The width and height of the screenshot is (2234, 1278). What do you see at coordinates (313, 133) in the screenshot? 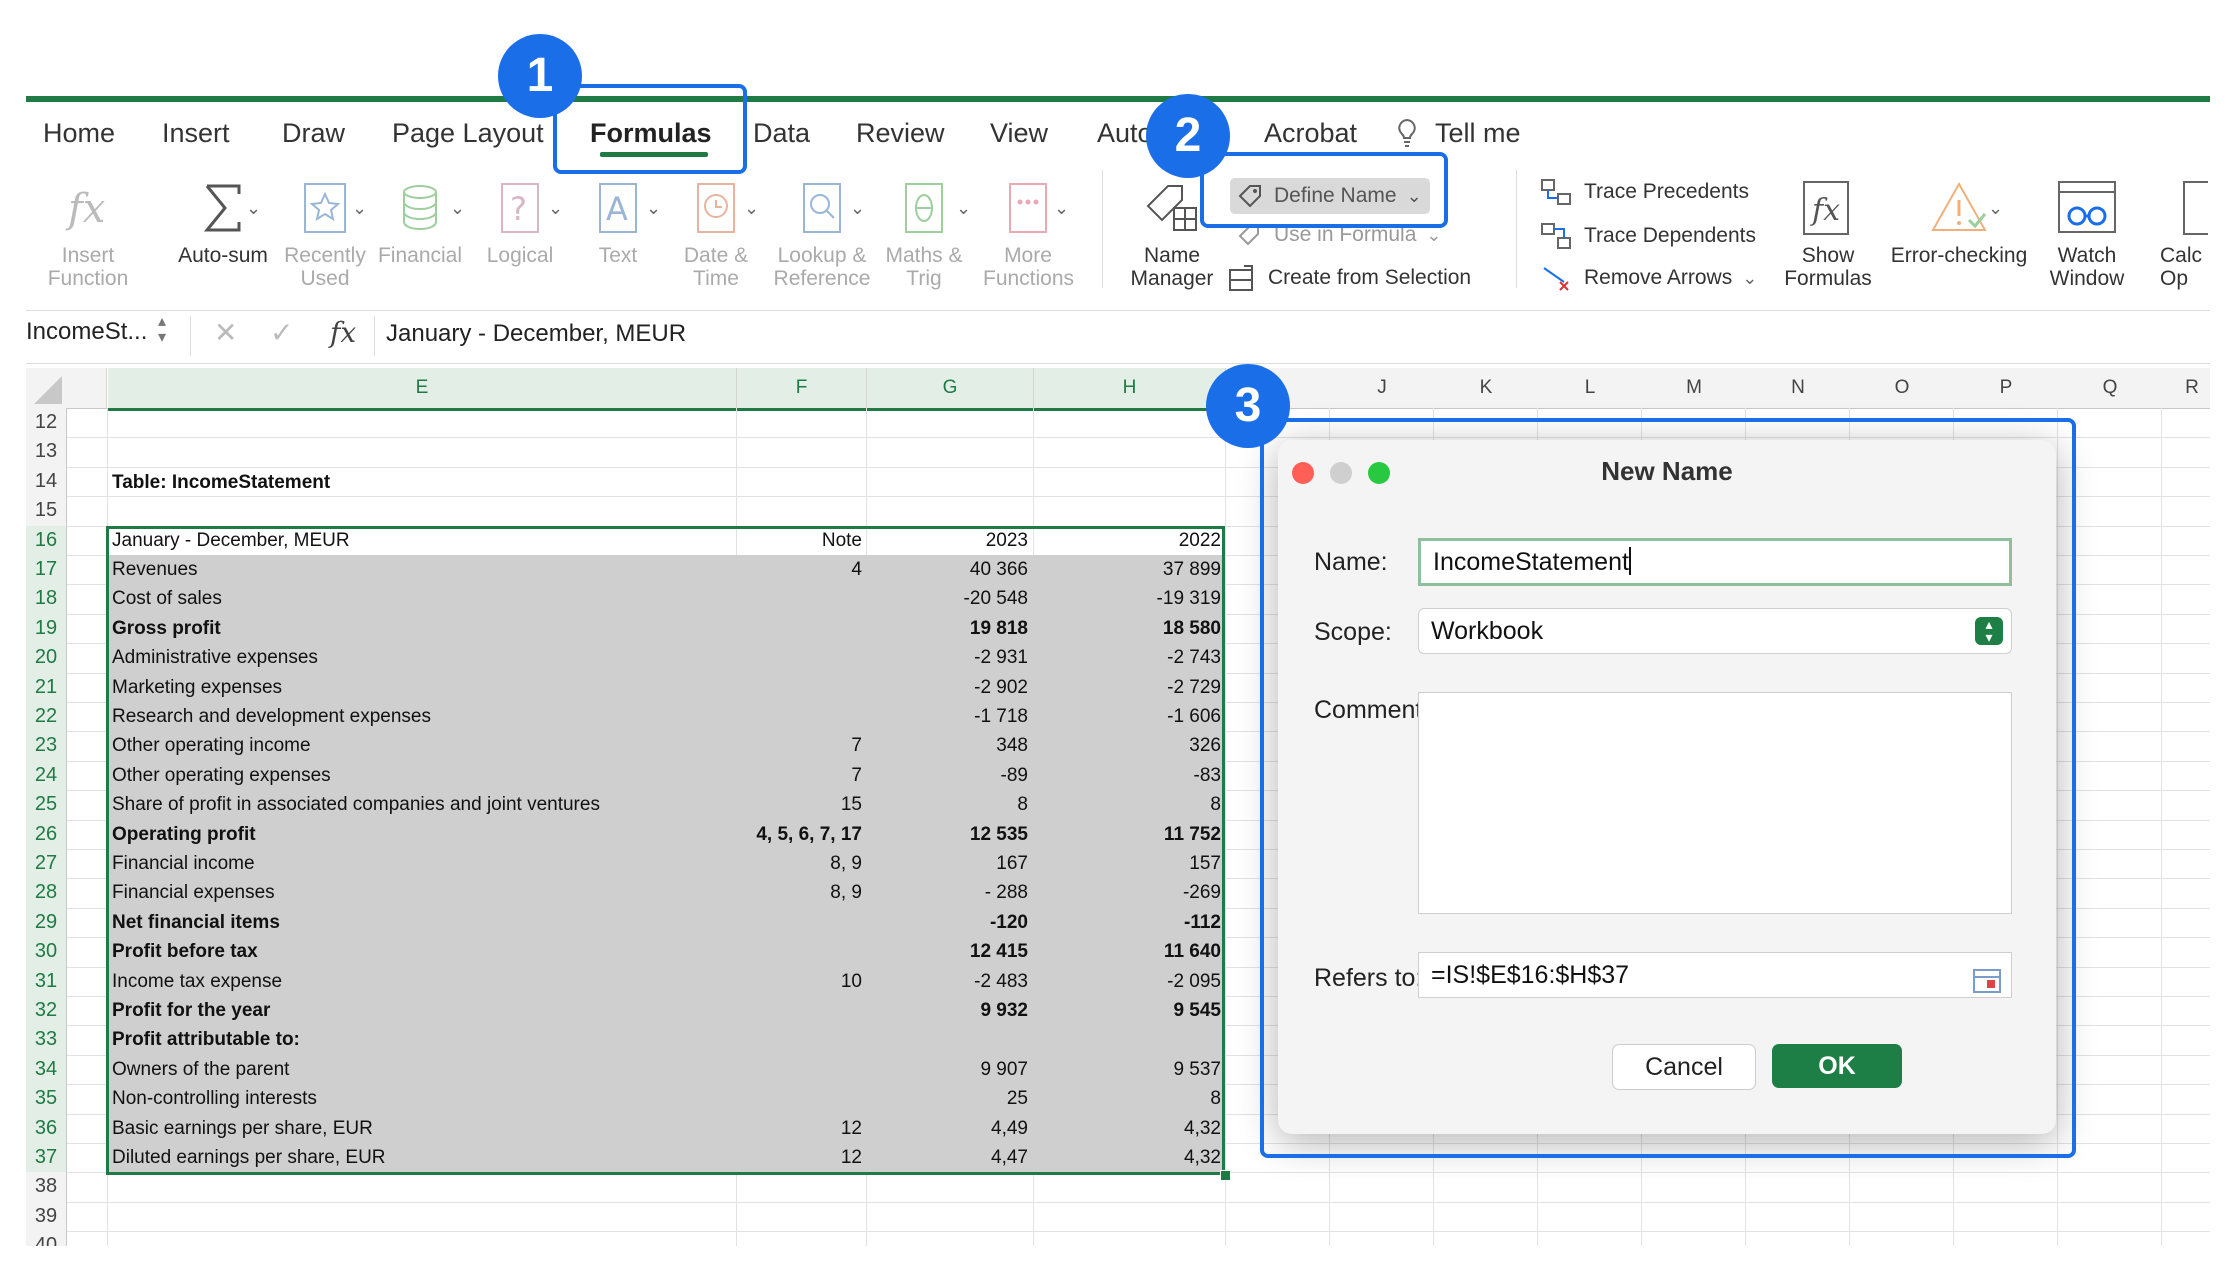
I see `tab-draw: Draw` at bounding box center [313, 133].